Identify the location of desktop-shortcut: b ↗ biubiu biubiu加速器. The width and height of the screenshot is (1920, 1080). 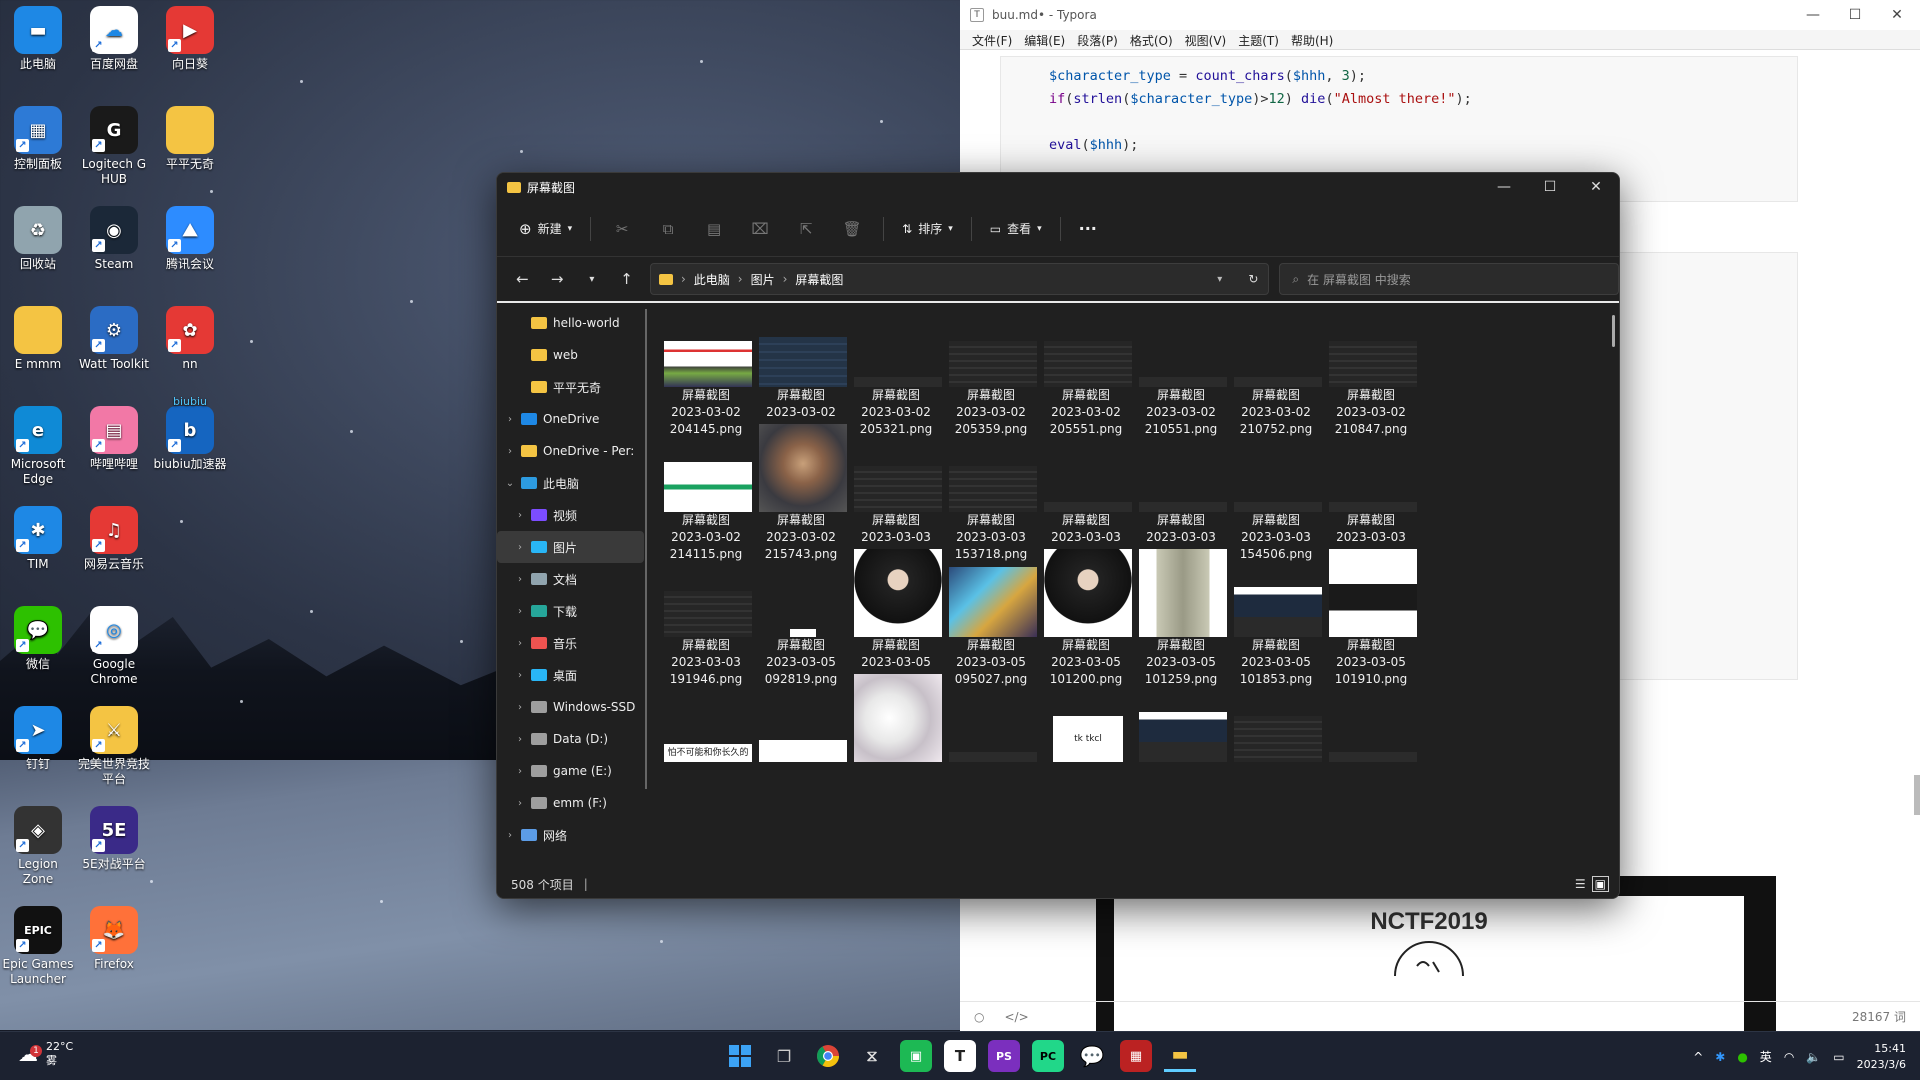
(190, 433).